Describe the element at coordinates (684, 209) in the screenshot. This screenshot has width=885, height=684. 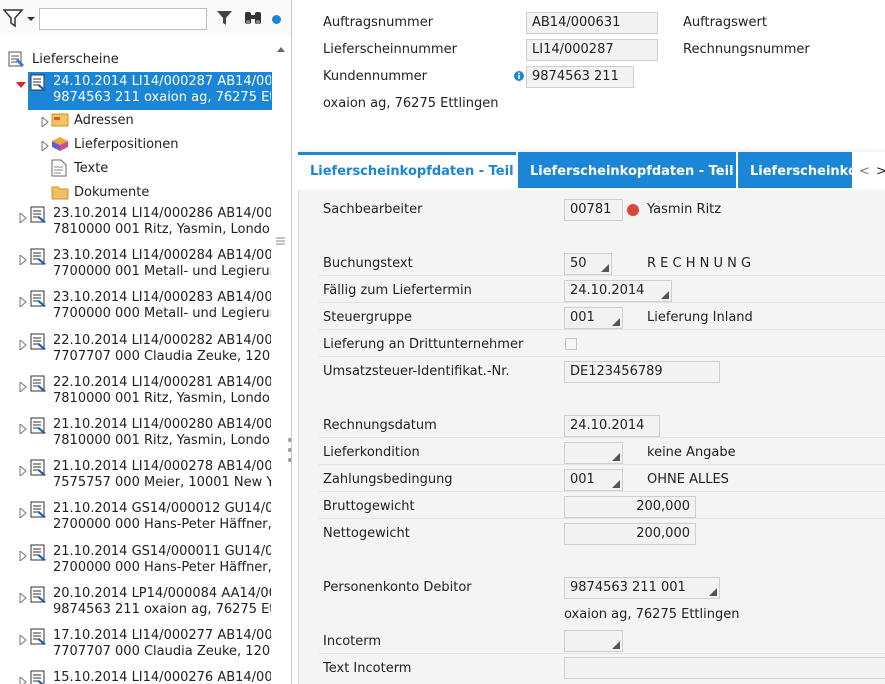
I see `sachbearbeiter-name: Yasmin Ritz` at that location.